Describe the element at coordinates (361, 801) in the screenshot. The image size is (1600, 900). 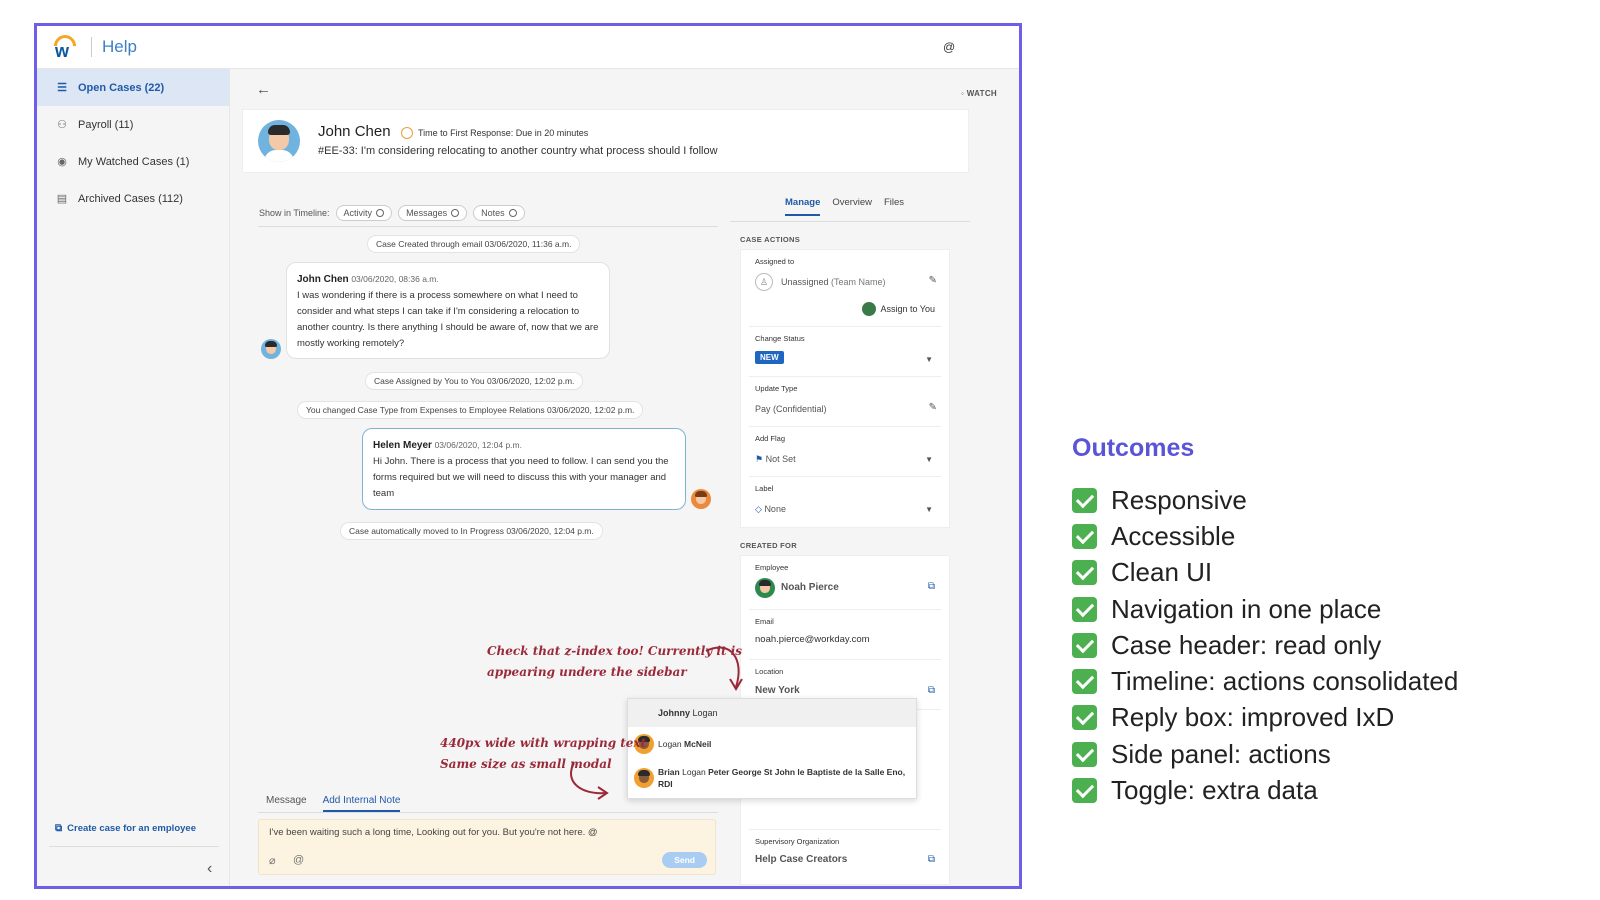
I see `tab-internal-note: Add Internal Note` at that location.